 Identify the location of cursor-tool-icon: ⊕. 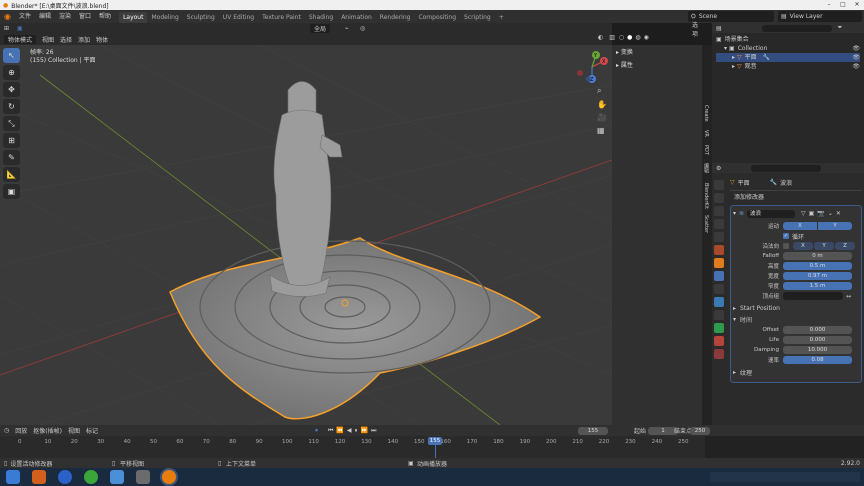
(11, 72).